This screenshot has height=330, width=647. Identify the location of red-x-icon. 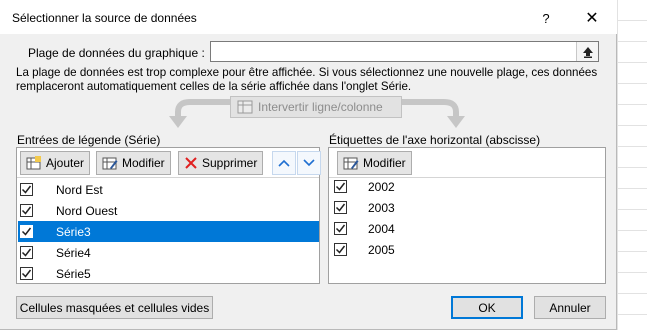
(191, 163).